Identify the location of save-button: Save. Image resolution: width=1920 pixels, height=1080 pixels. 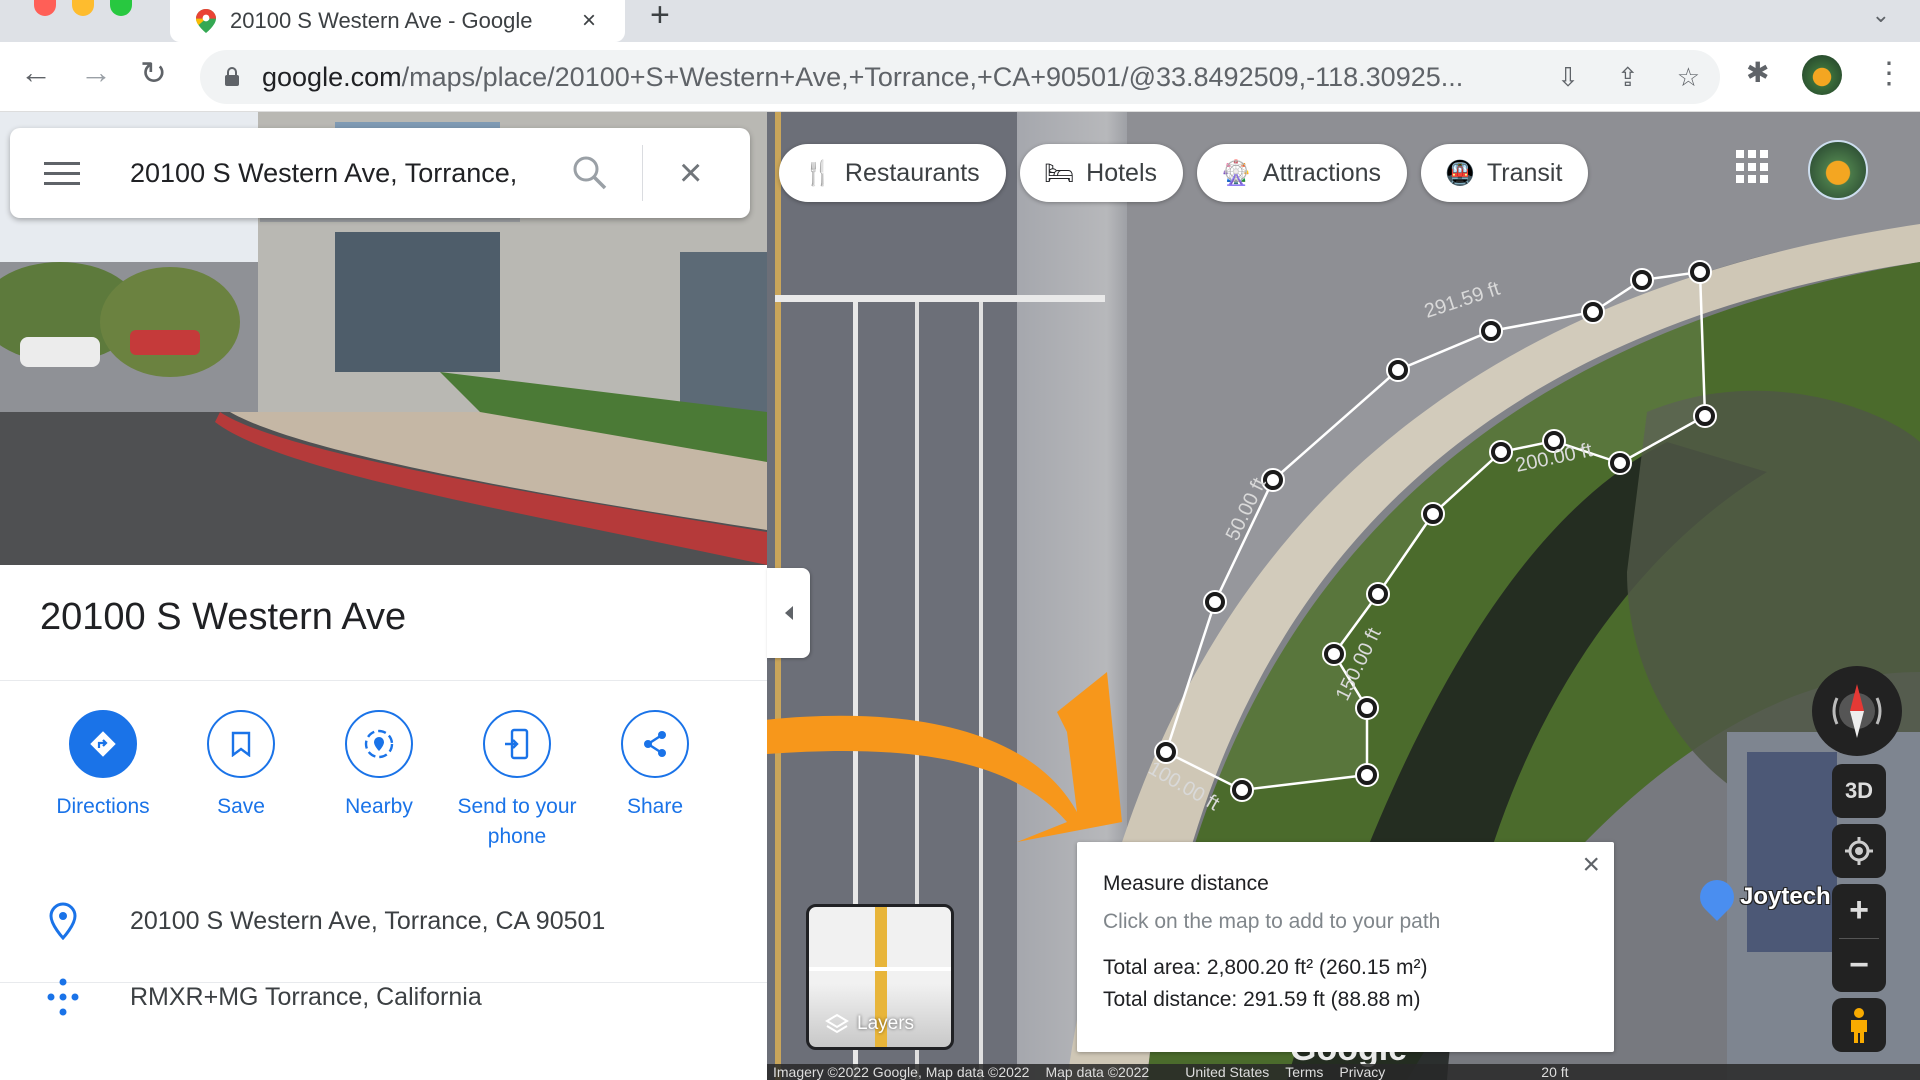
(241, 781).